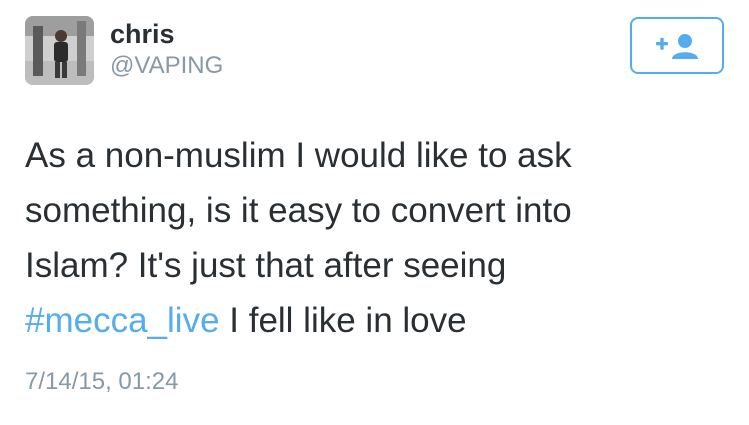 This screenshot has height=425, width=749. What do you see at coordinates (343, 320) in the screenshot?
I see `tweet-text-line: I fell like in love` at bounding box center [343, 320].